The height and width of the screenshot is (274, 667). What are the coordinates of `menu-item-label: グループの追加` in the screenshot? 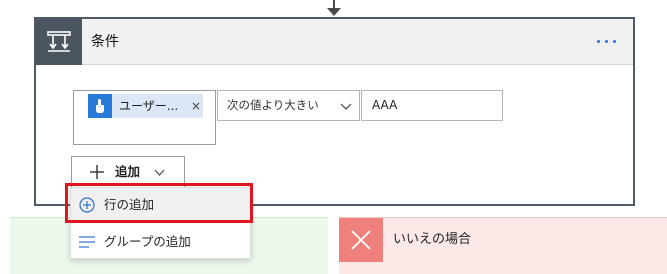 It's located at (147, 241).